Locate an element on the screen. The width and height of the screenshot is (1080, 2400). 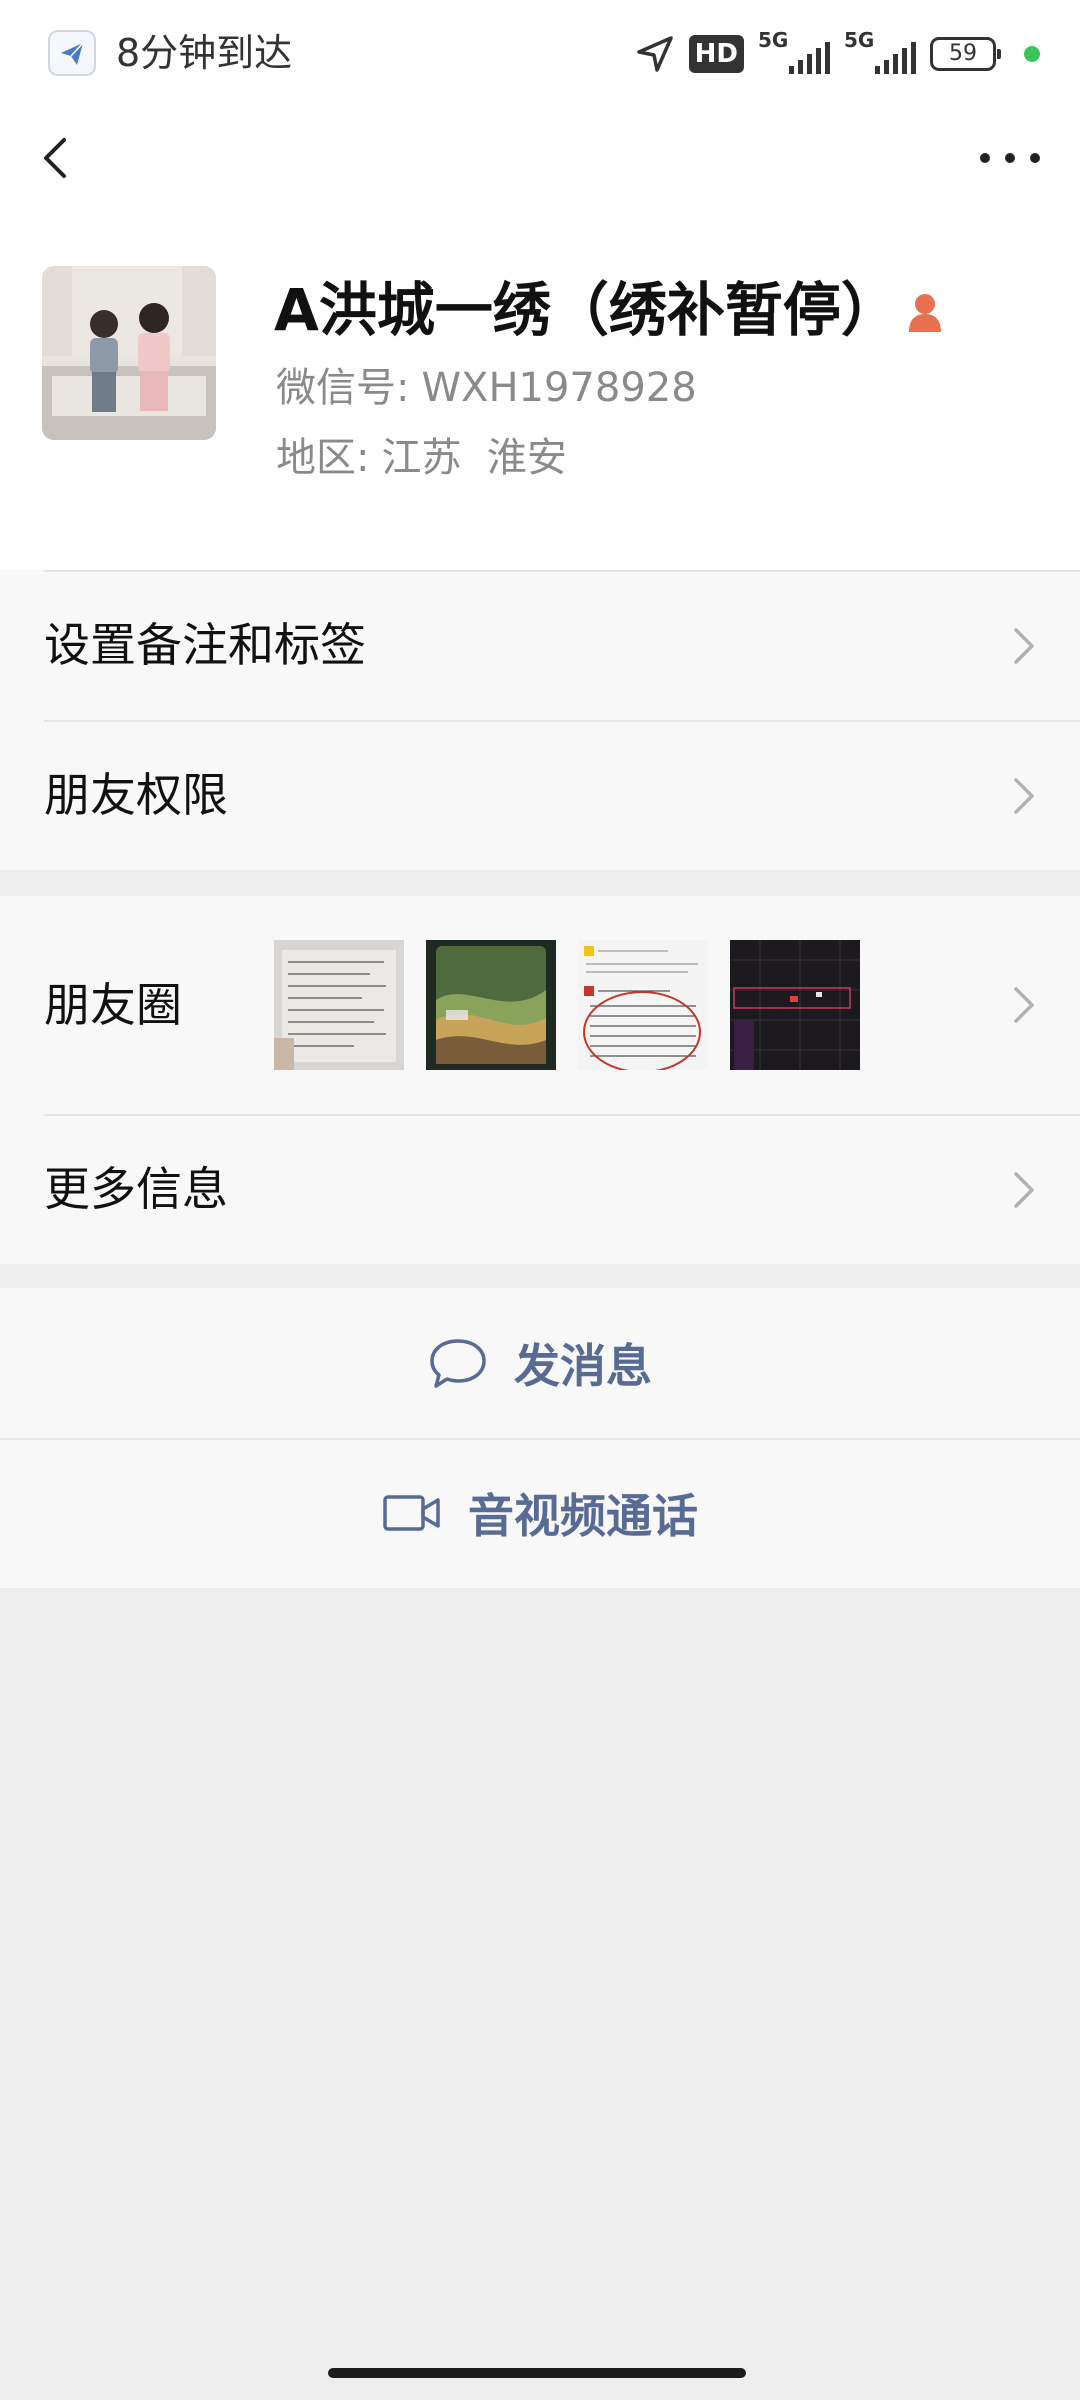
video-call-label: 音视频通话 is located at coordinates (583, 1516).